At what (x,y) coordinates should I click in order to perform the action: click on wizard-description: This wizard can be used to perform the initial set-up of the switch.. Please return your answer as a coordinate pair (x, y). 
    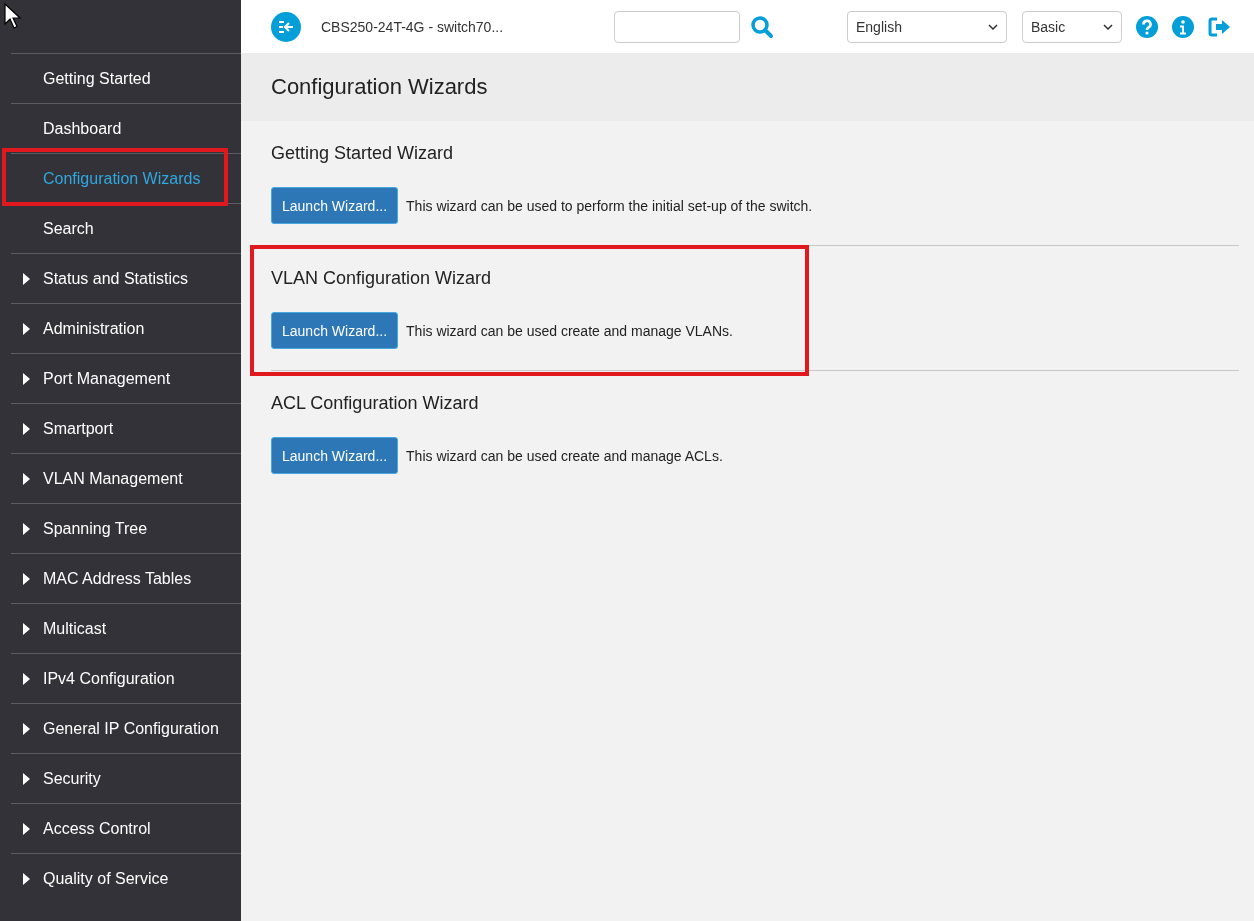
    Looking at the image, I should click on (609, 205).